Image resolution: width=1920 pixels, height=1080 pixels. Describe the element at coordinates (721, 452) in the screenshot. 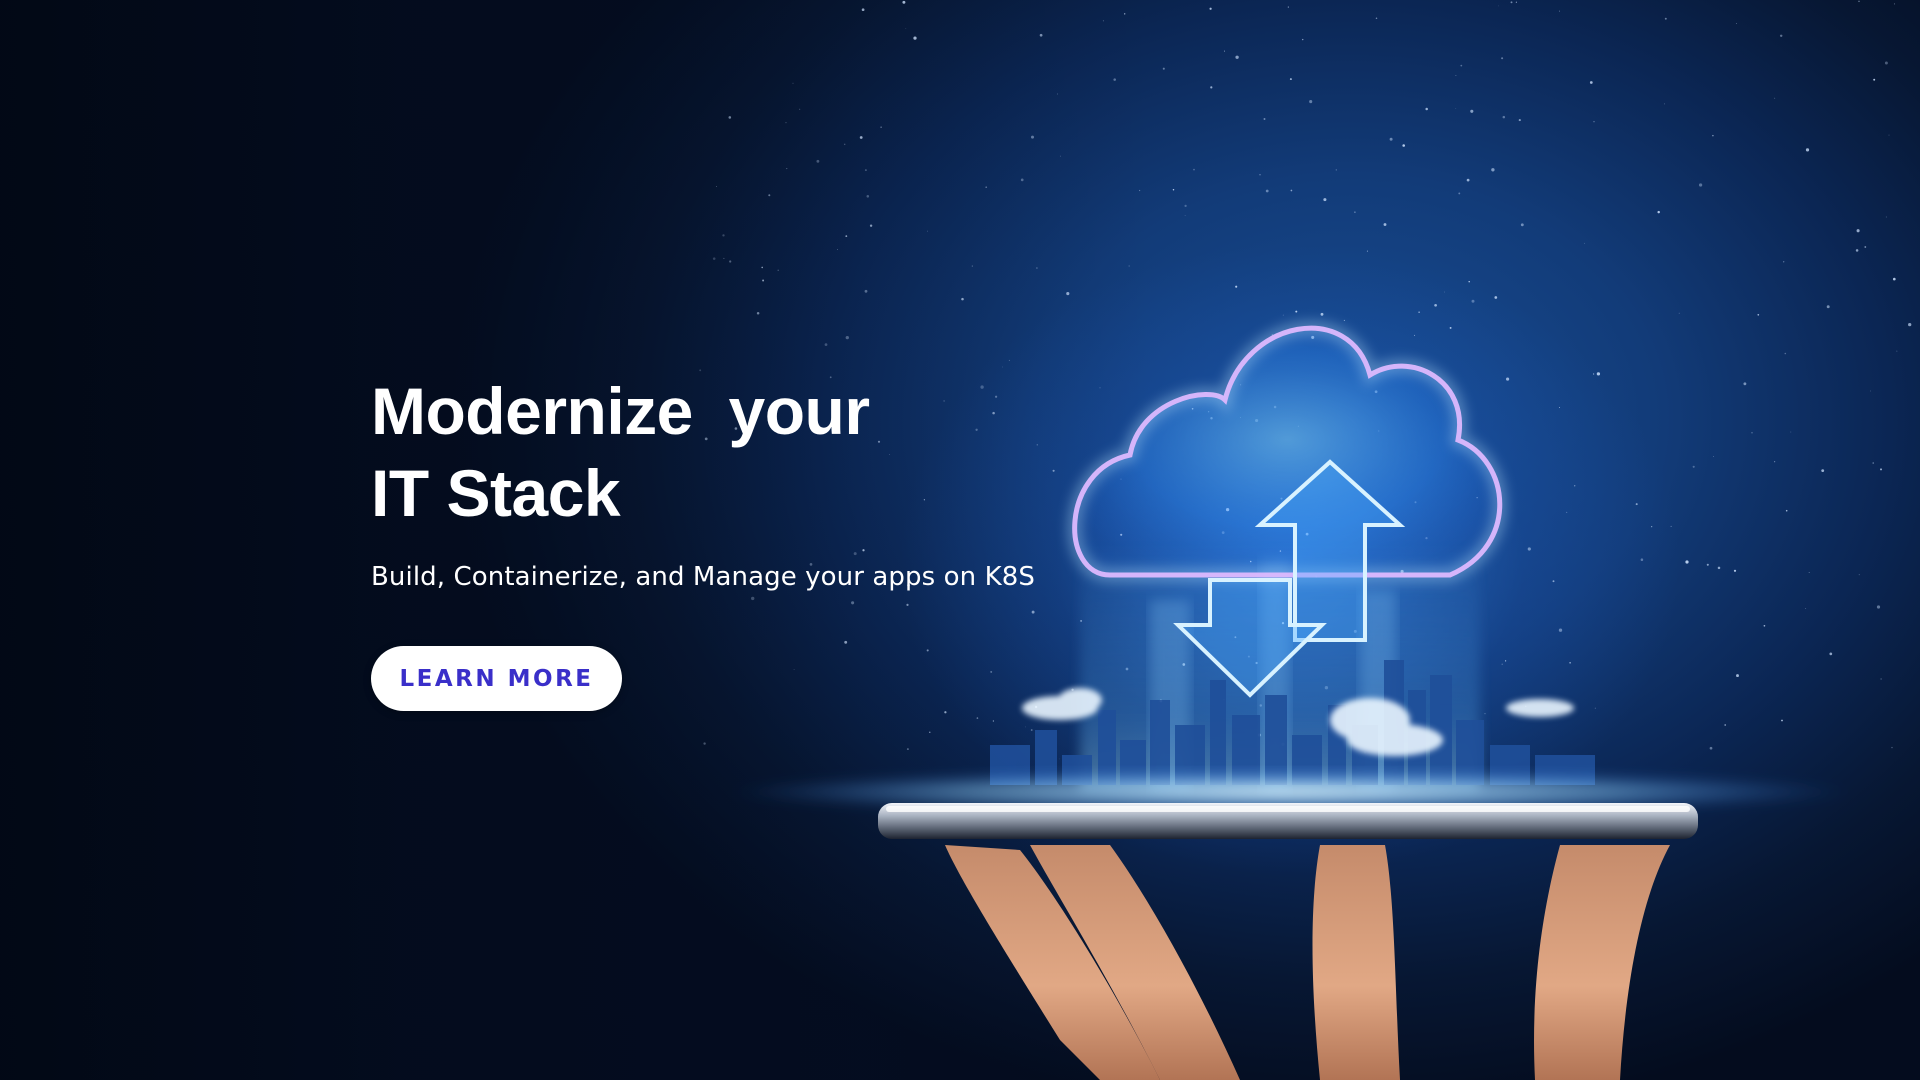

I see `hero-headline: Modernize your IT Stack` at that location.